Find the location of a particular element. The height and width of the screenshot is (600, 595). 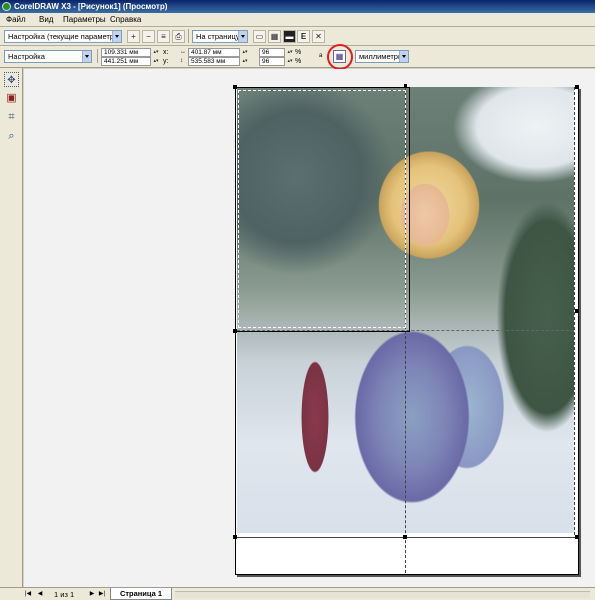

last-page-icon: ▶| is located at coordinates (102, 594).